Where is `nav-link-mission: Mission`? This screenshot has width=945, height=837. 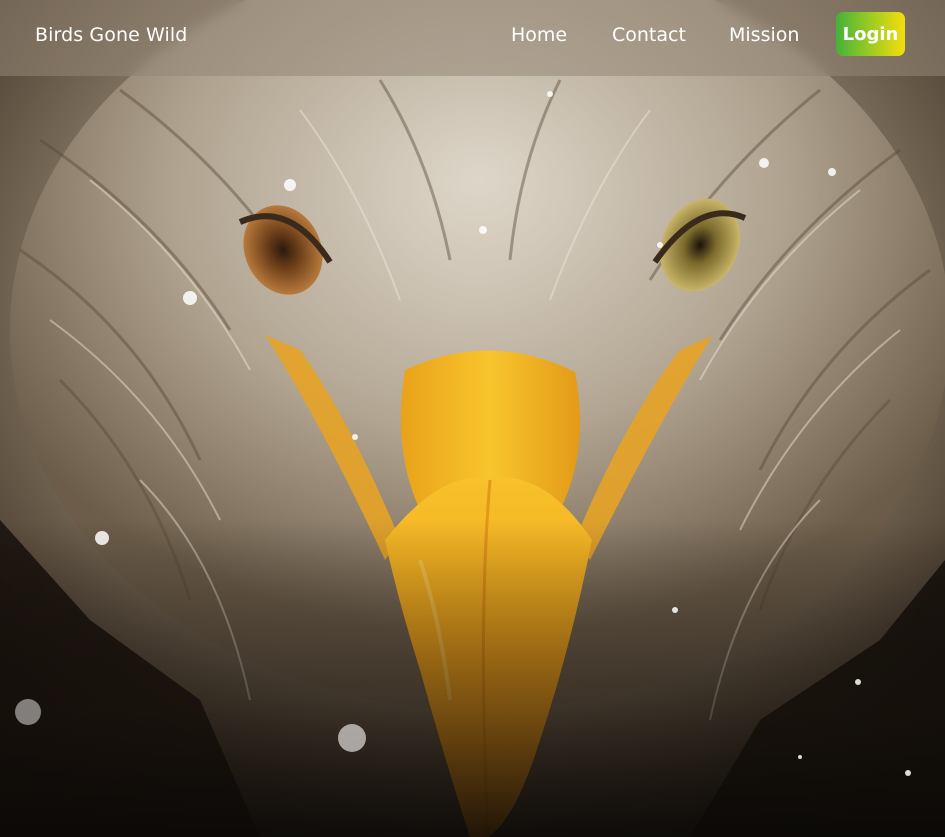
nav-link-mission: Mission is located at coordinates (764, 35).